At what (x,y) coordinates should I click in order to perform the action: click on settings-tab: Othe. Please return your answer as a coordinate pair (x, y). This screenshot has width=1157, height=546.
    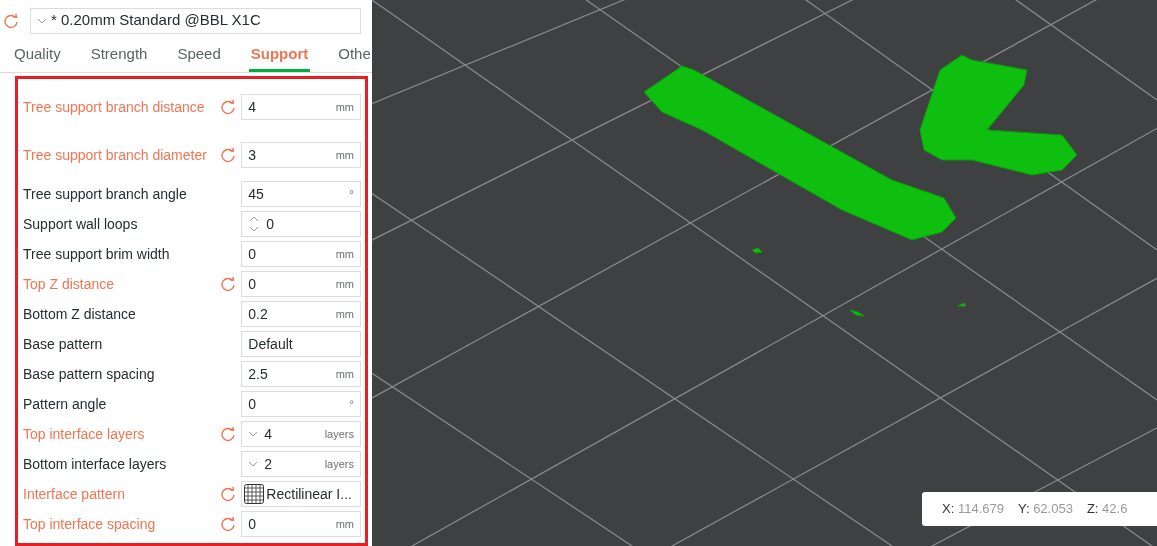
    Looking at the image, I should click on (354, 57).